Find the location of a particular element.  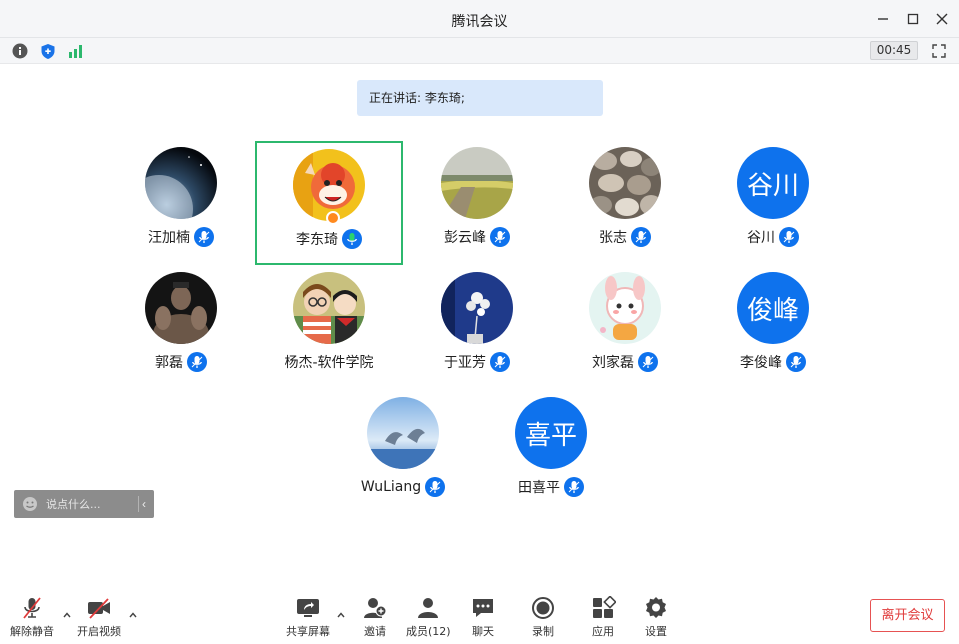

participant-name-row: 刘家磊 is located at coordinates (625, 362).